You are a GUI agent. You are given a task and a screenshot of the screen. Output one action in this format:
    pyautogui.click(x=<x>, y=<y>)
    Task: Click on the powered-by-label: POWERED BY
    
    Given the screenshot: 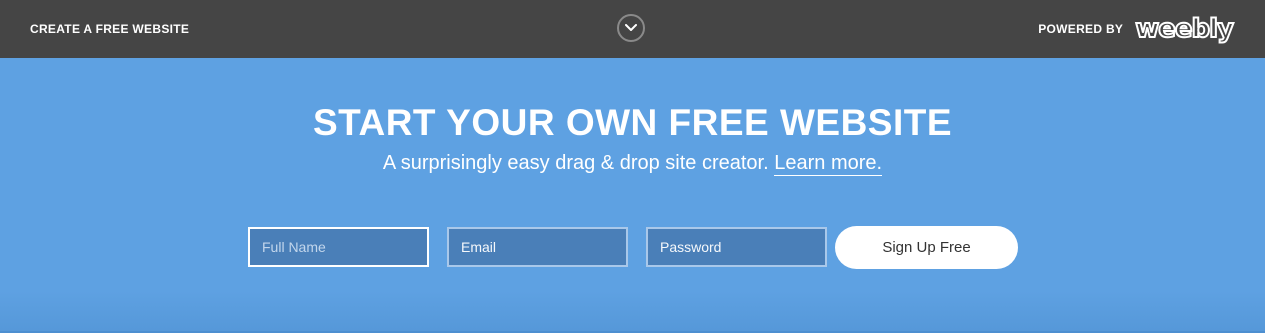 What is the action you would take?
    pyautogui.click(x=1081, y=29)
    